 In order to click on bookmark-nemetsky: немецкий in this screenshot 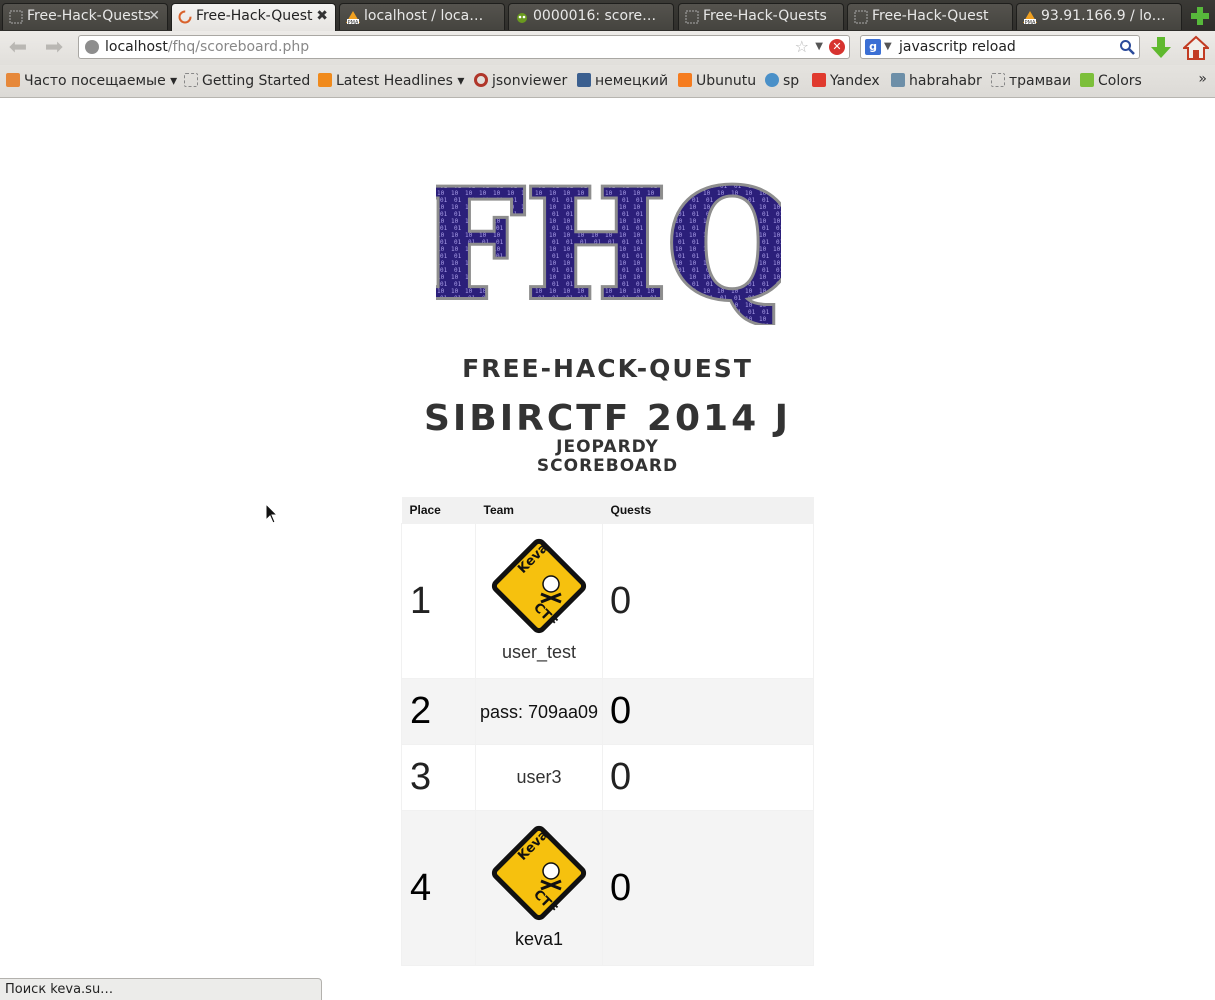, I will do `click(622, 81)`.